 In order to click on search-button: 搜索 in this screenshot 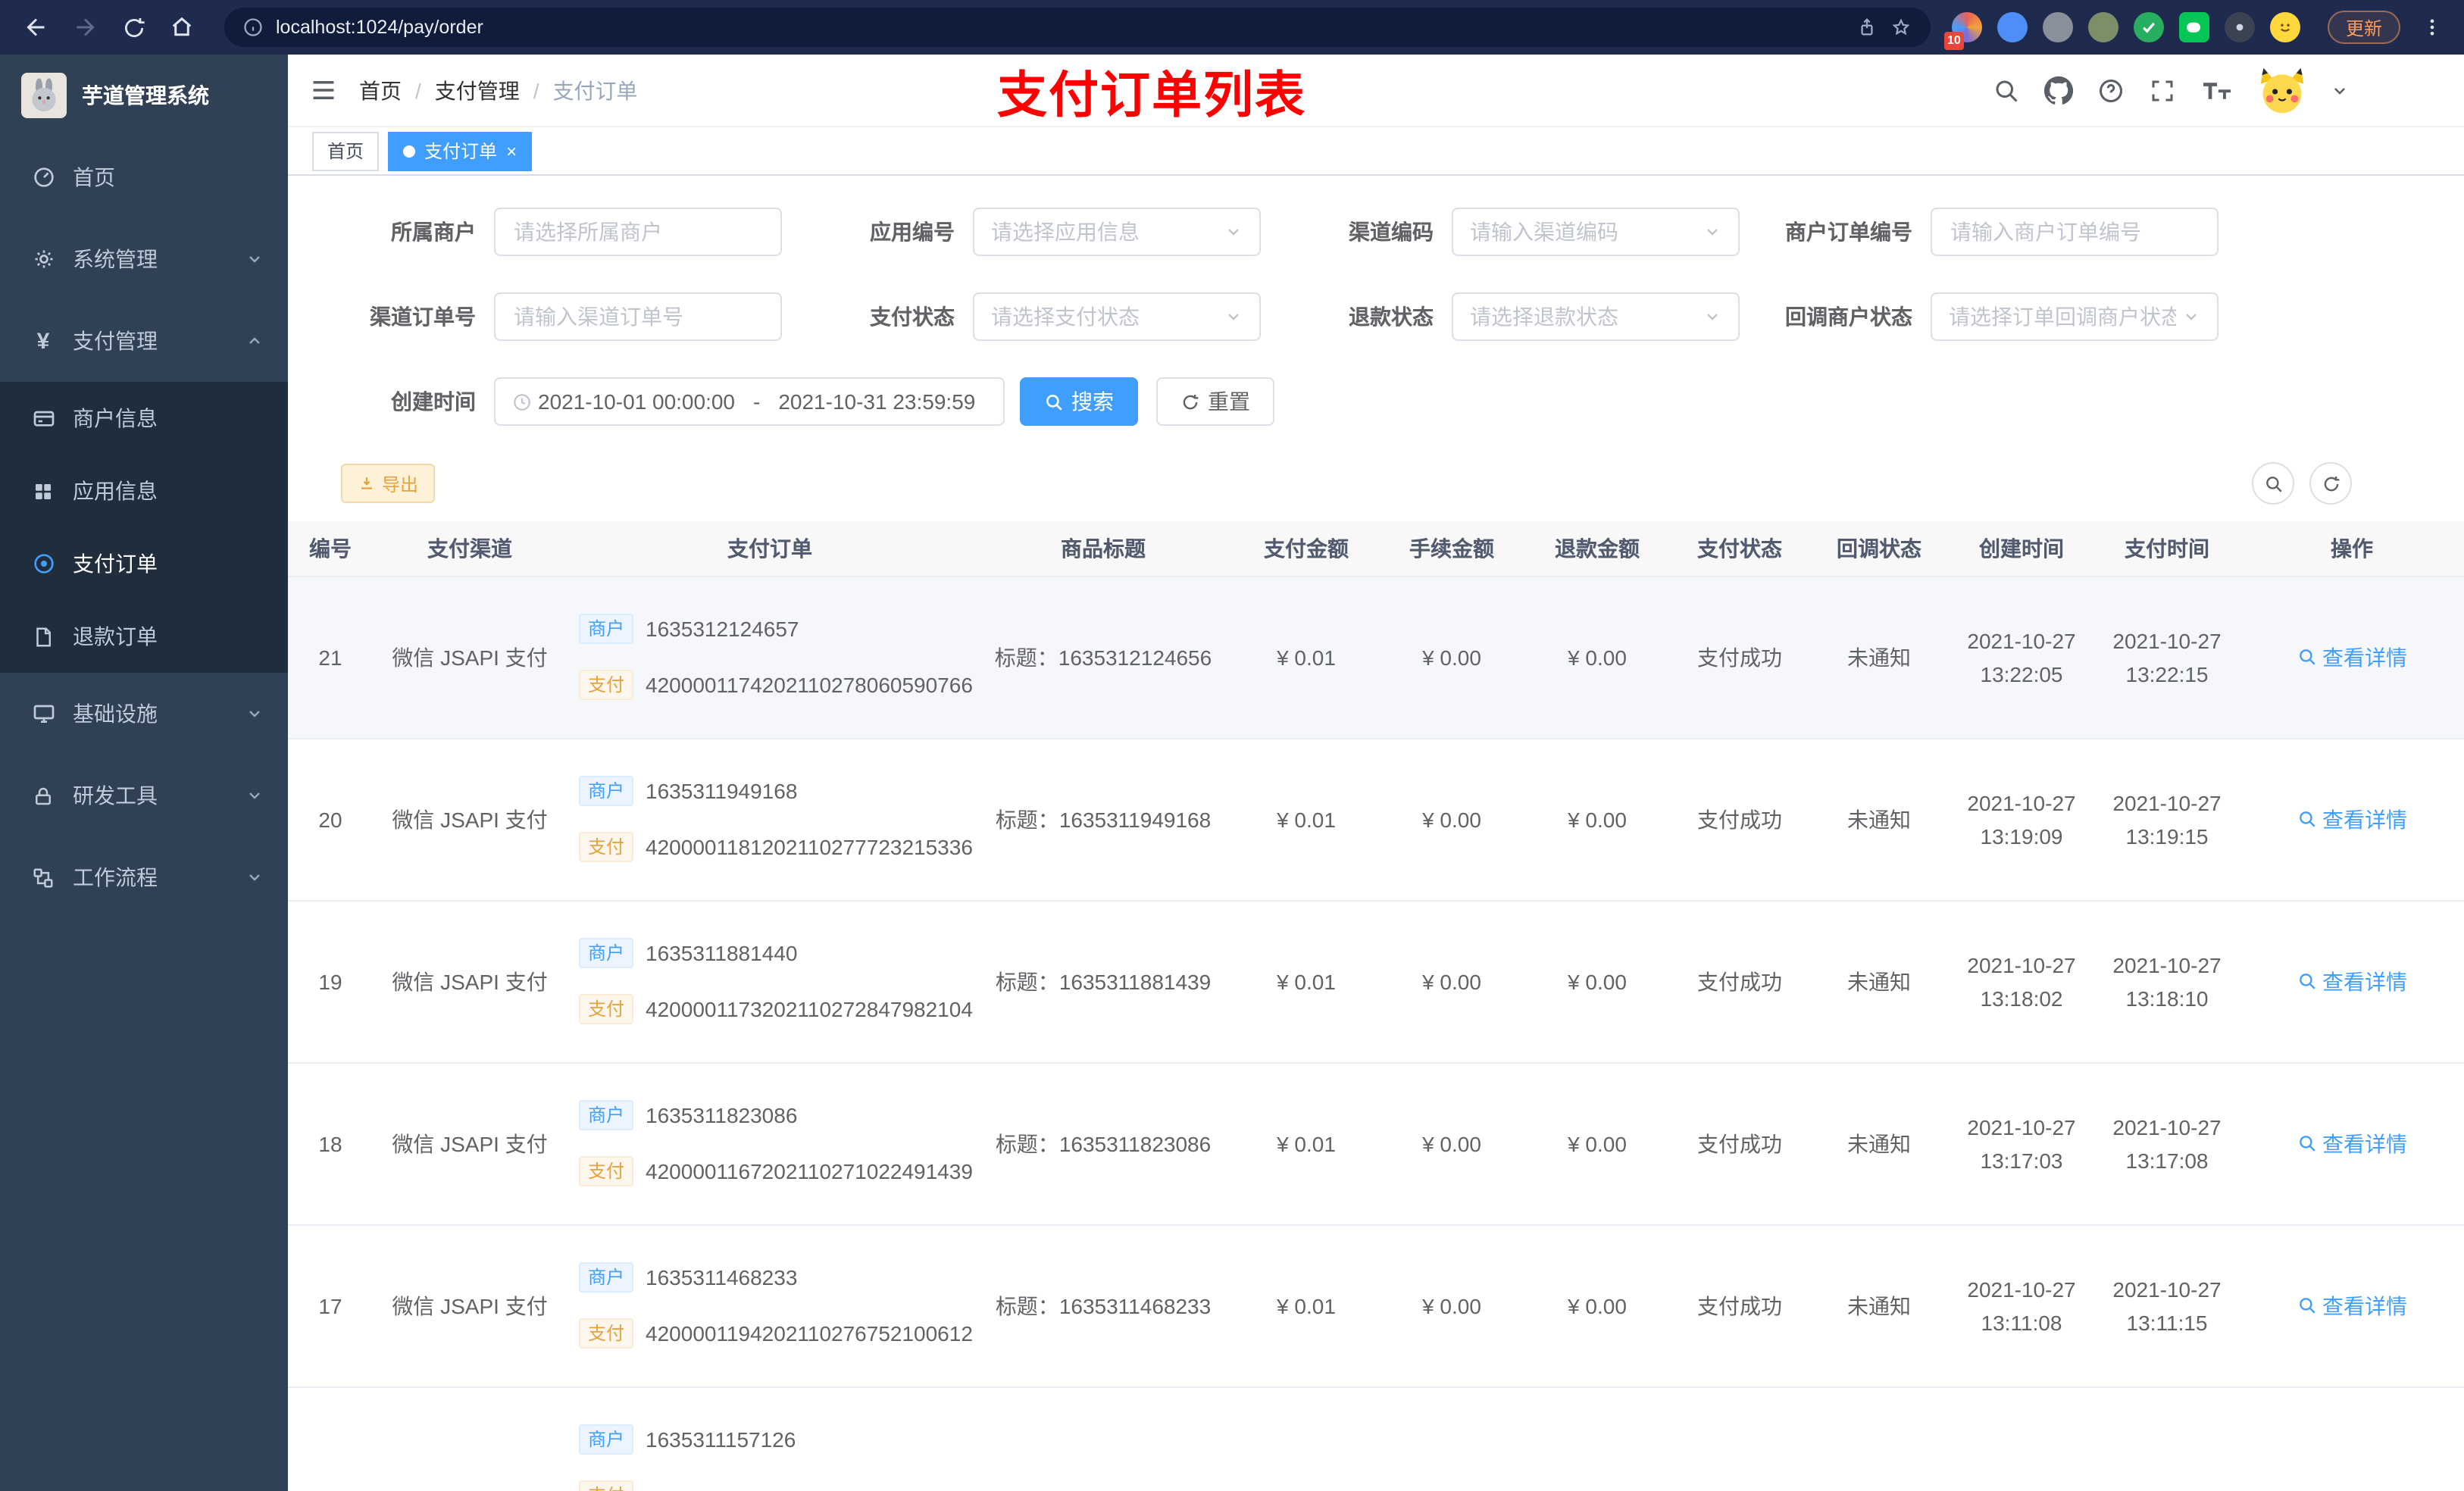, I will do `click(1079, 401)`.